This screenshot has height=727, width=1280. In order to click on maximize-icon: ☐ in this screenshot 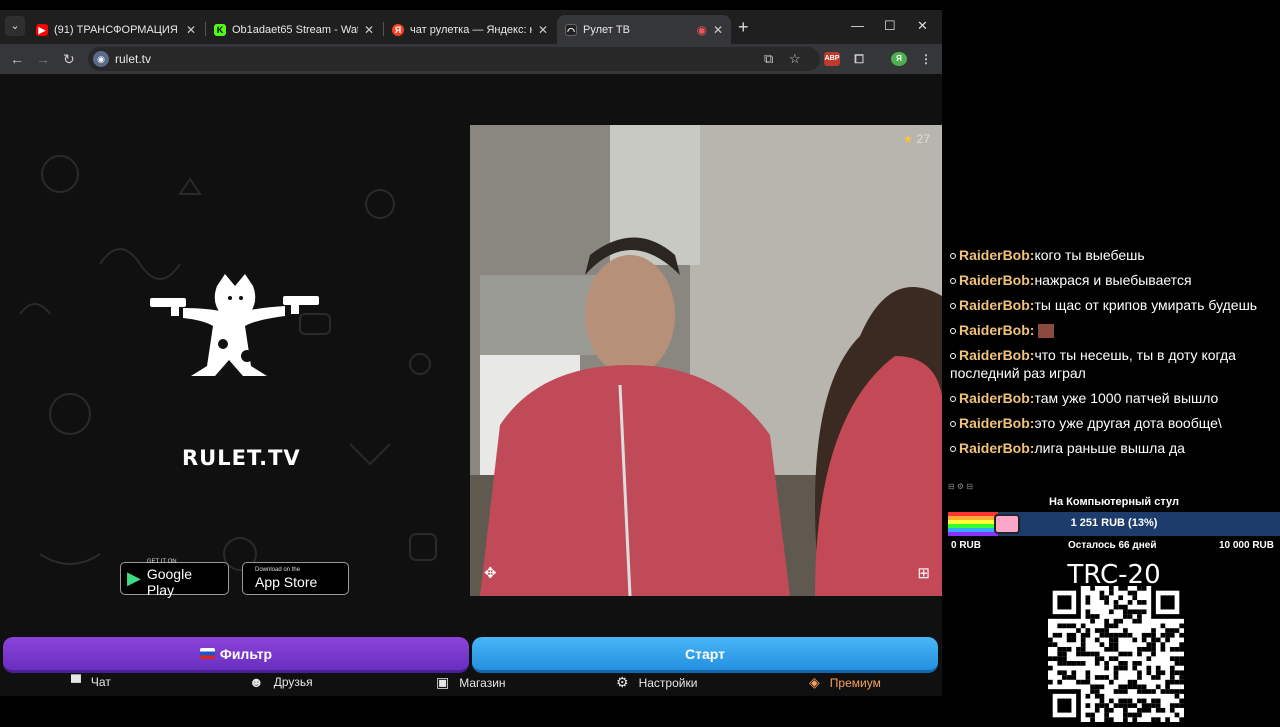, I will do `click(890, 26)`.